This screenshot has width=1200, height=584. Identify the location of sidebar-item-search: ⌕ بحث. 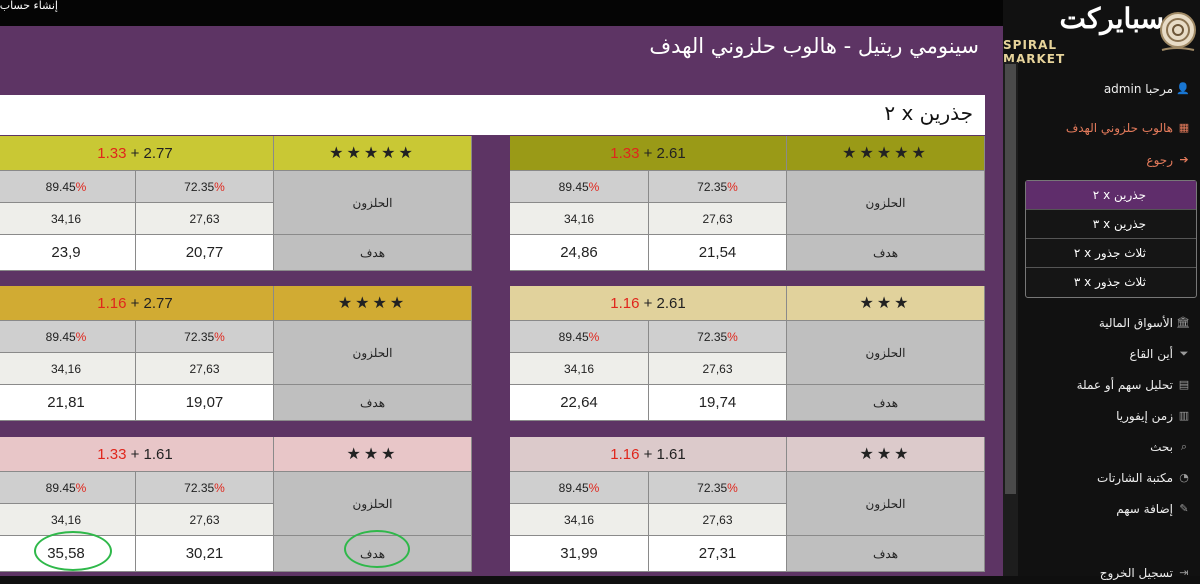
(1170, 447).